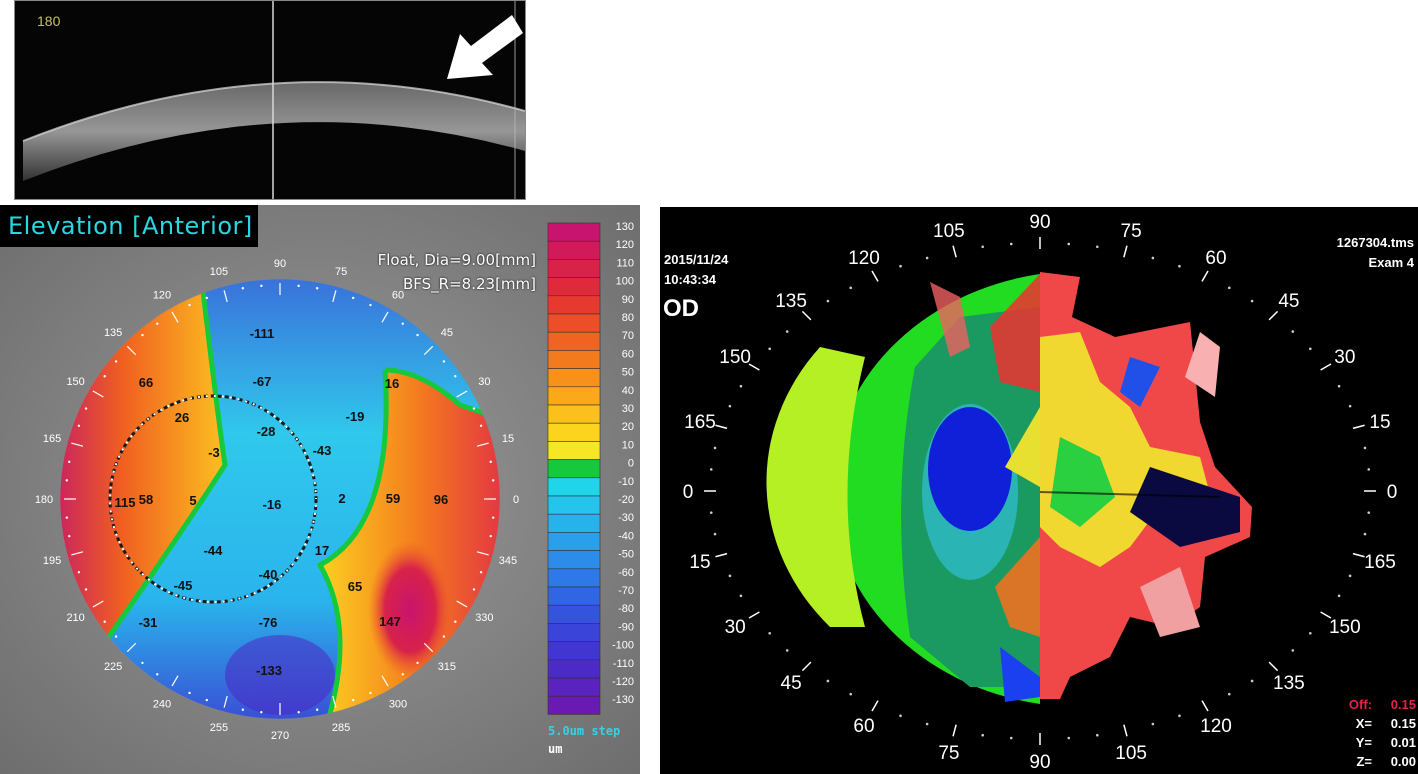 The height and width of the screenshot is (774, 1418). What do you see at coordinates (631, 464) in the screenshot?
I see `scale-label: 0` at bounding box center [631, 464].